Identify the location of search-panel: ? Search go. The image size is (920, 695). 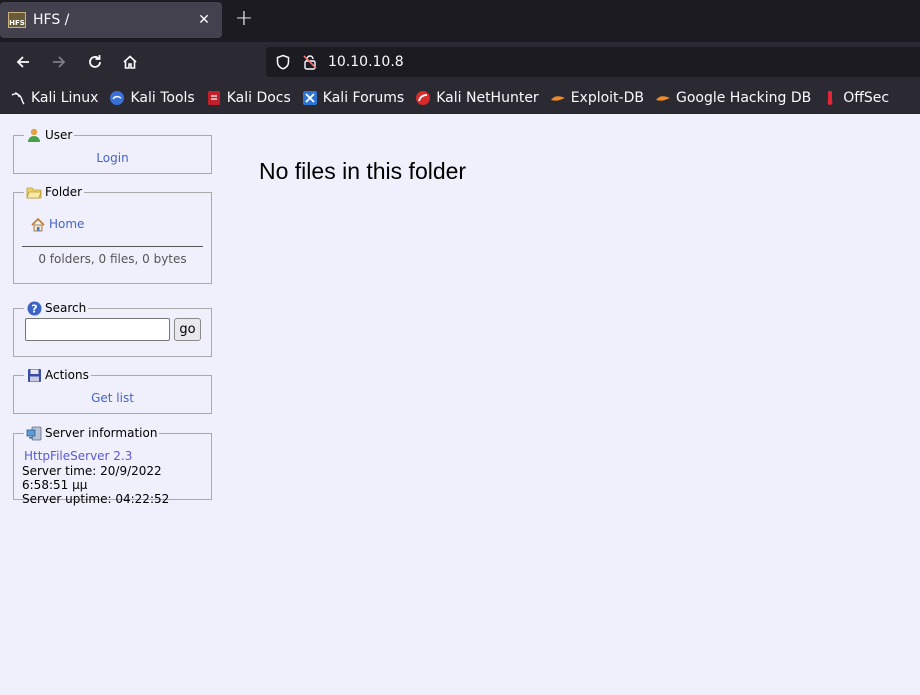
(112, 328).